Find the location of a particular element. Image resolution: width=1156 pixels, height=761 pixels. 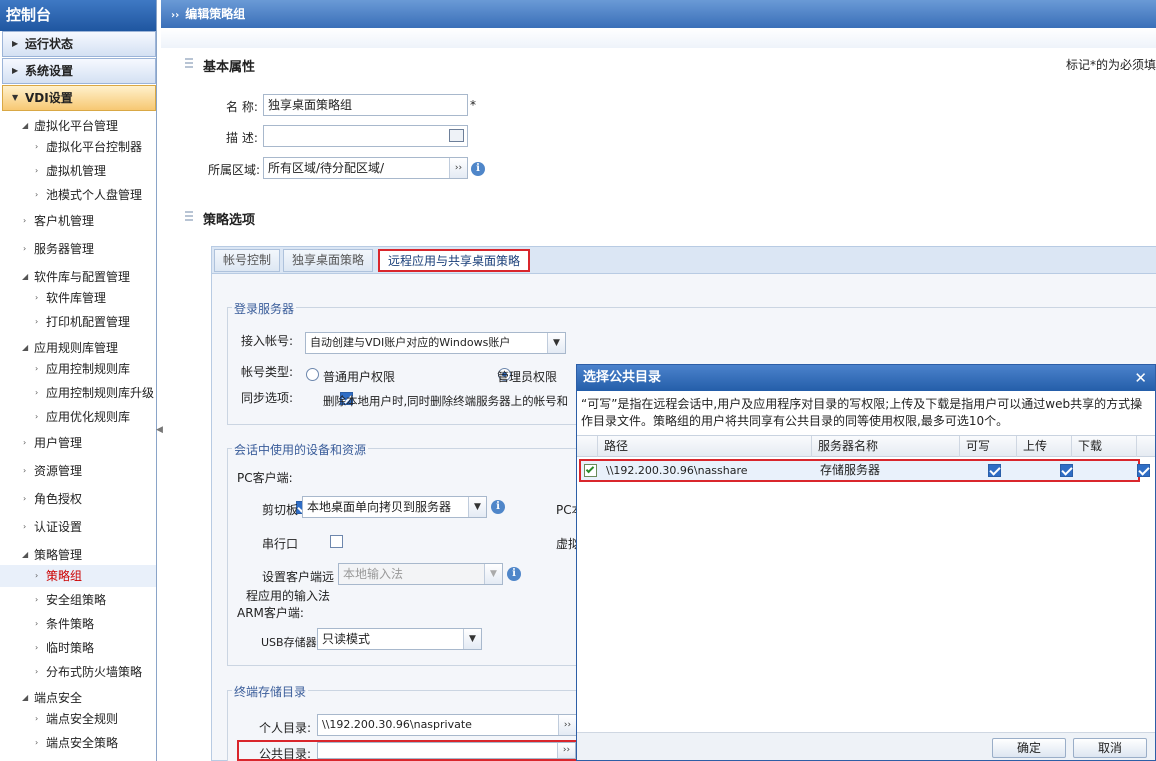

serial-port-label: 串行口 is located at coordinates (280, 544).